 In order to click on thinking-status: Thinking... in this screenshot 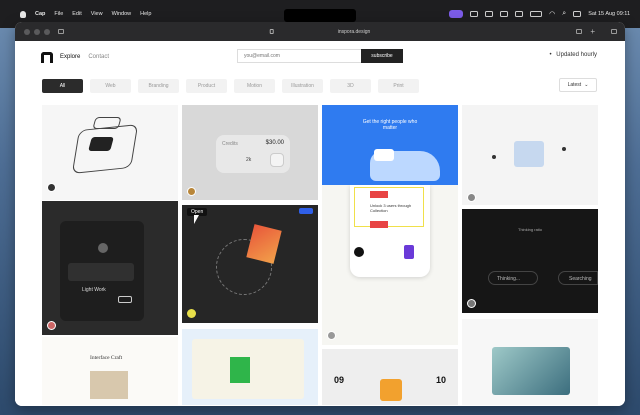, I will do `click(509, 279)`.